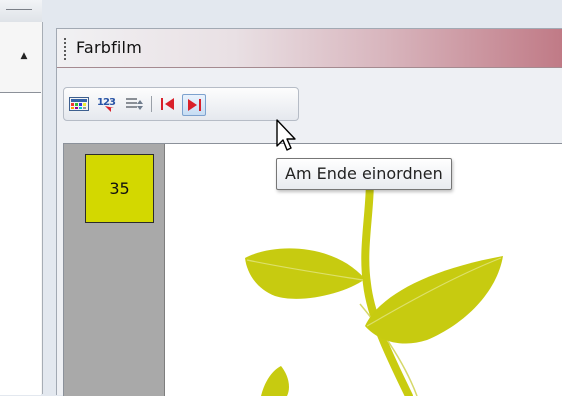 Image resolution: width=562 pixels, height=396 pixels. I want to click on scroll-up-icon: ▲, so click(24, 56).